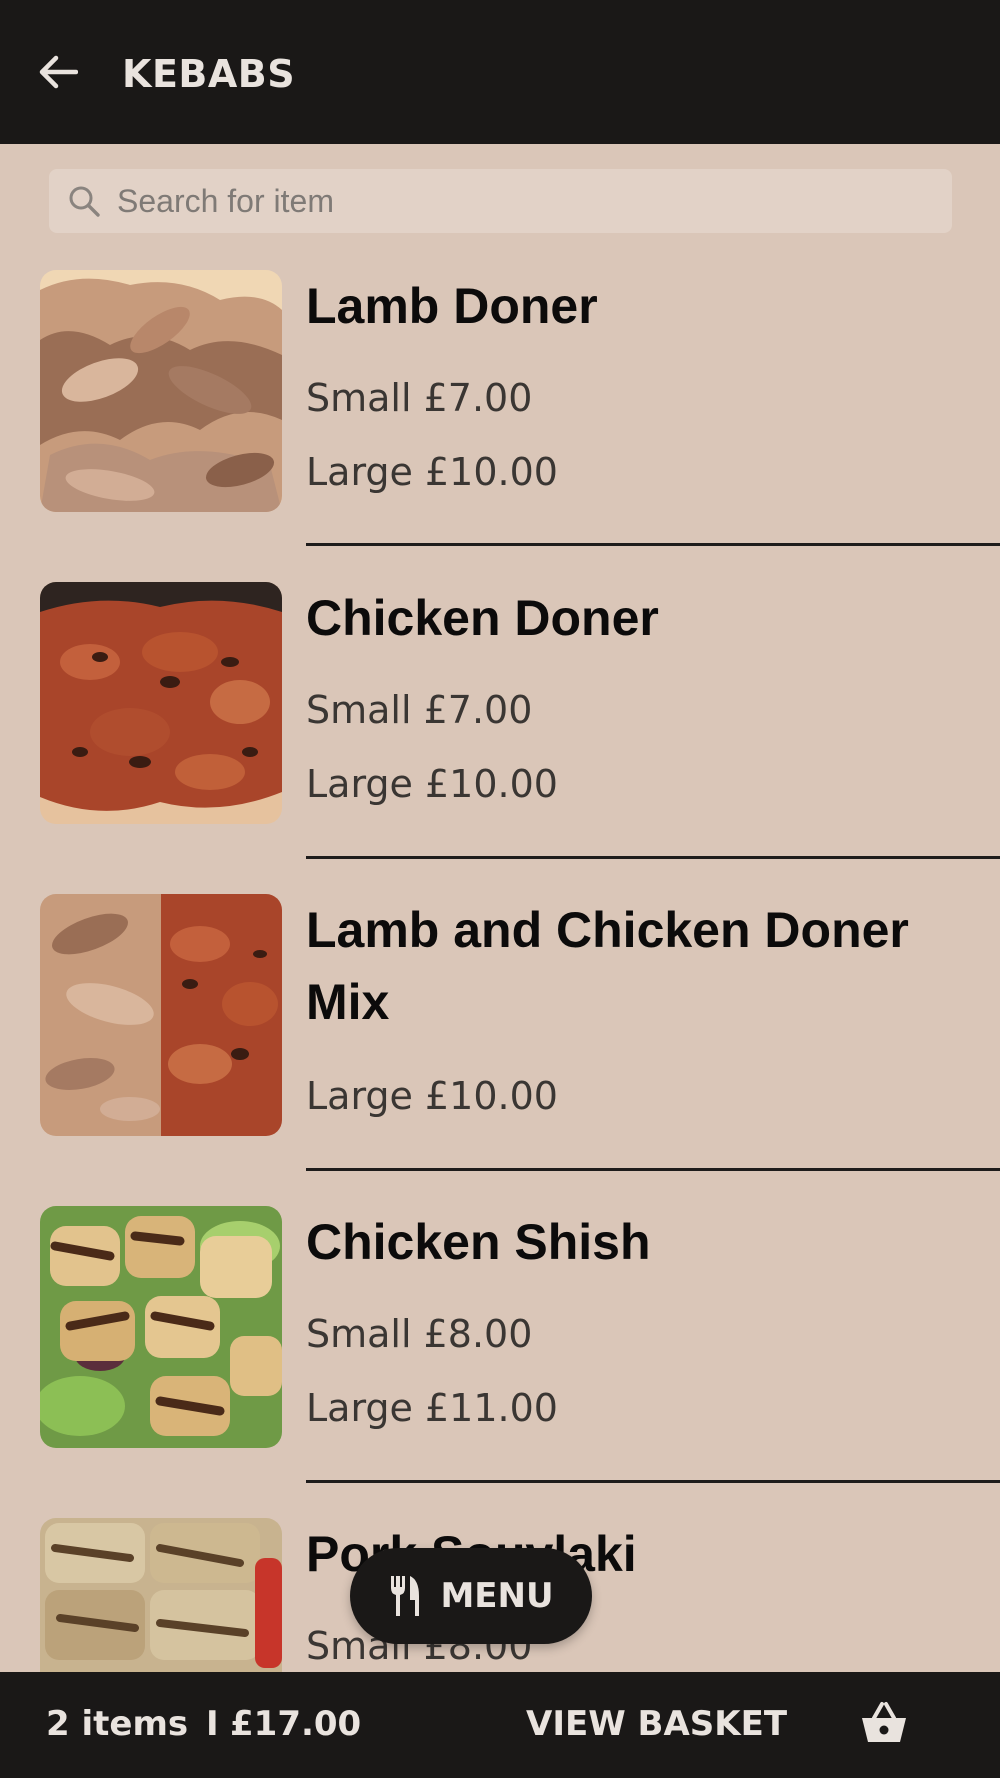  Describe the element at coordinates (517, 201) in the screenshot. I see `search-input` at that location.